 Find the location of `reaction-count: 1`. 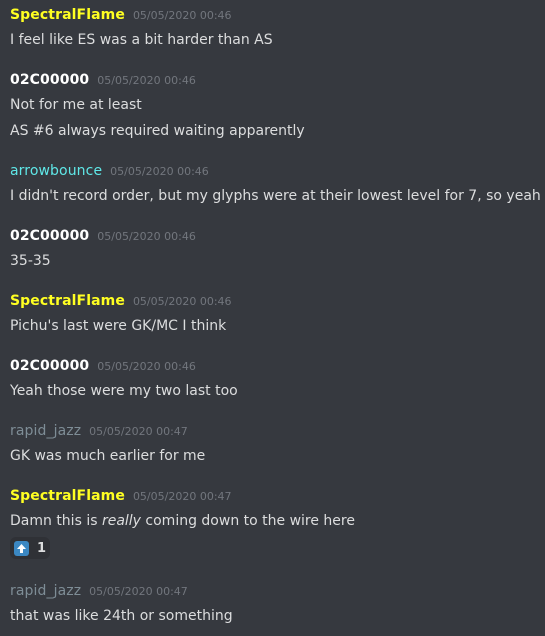

reaction-count: 1 is located at coordinates (42, 548).